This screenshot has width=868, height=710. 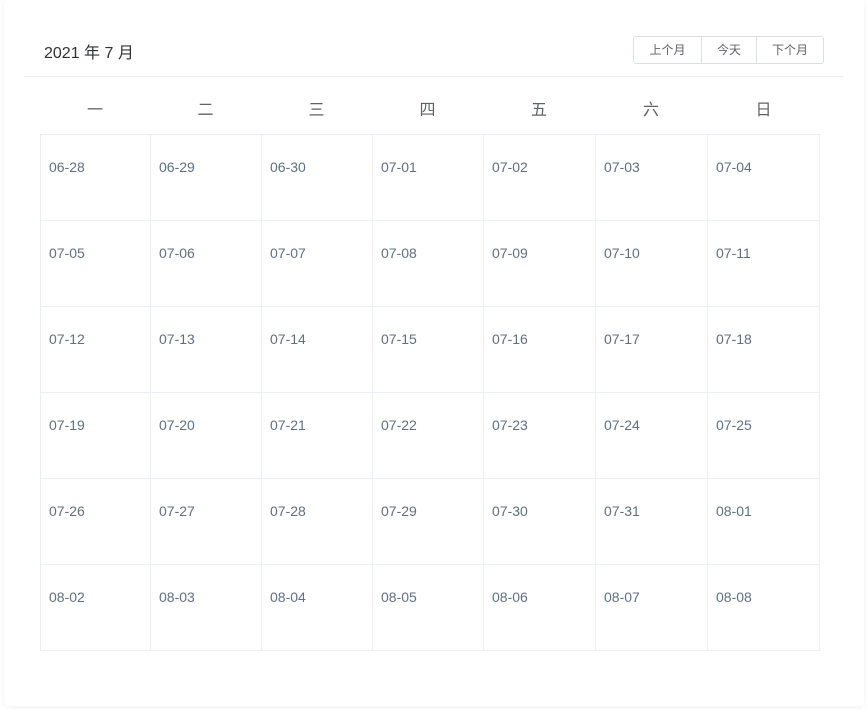 I want to click on calendar-header: 2021 年 7 月 上个月 今天 下个月, so click(x=434, y=48).